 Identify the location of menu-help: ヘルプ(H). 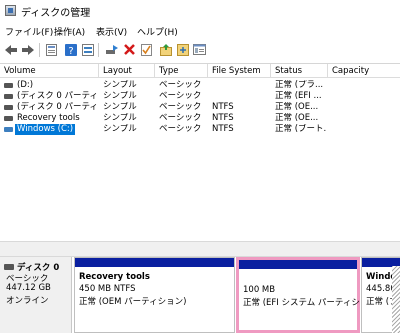
(157, 31).